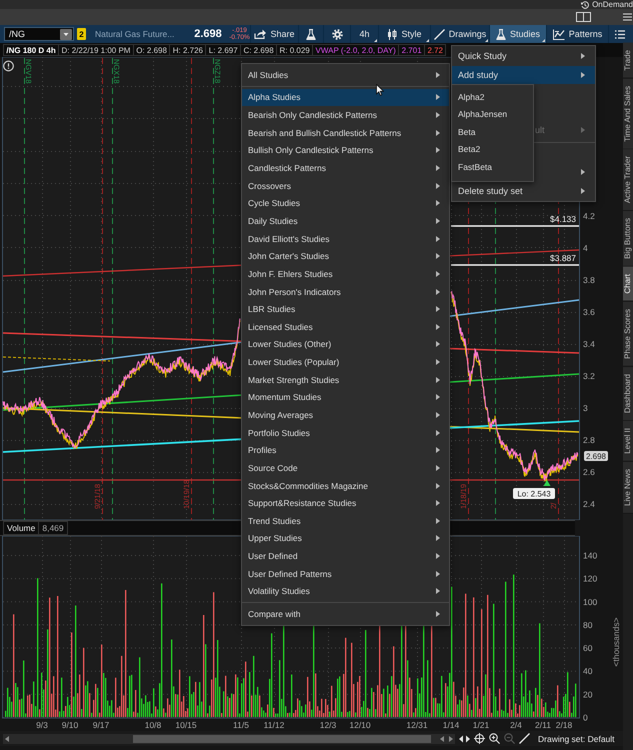  Describe the element at coordinates (464, 738) in the screenshot. I see `expand-arrows-icon` at that location.